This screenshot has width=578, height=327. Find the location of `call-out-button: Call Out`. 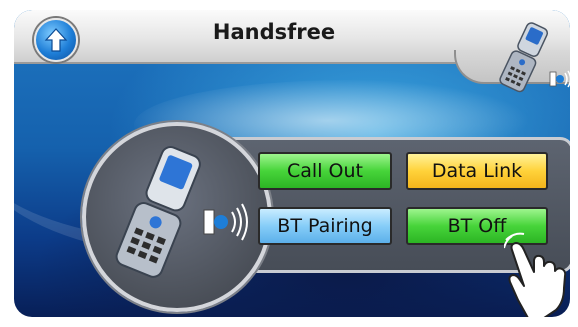

call-out-button: Call Out is located at coordinates (325, 171).